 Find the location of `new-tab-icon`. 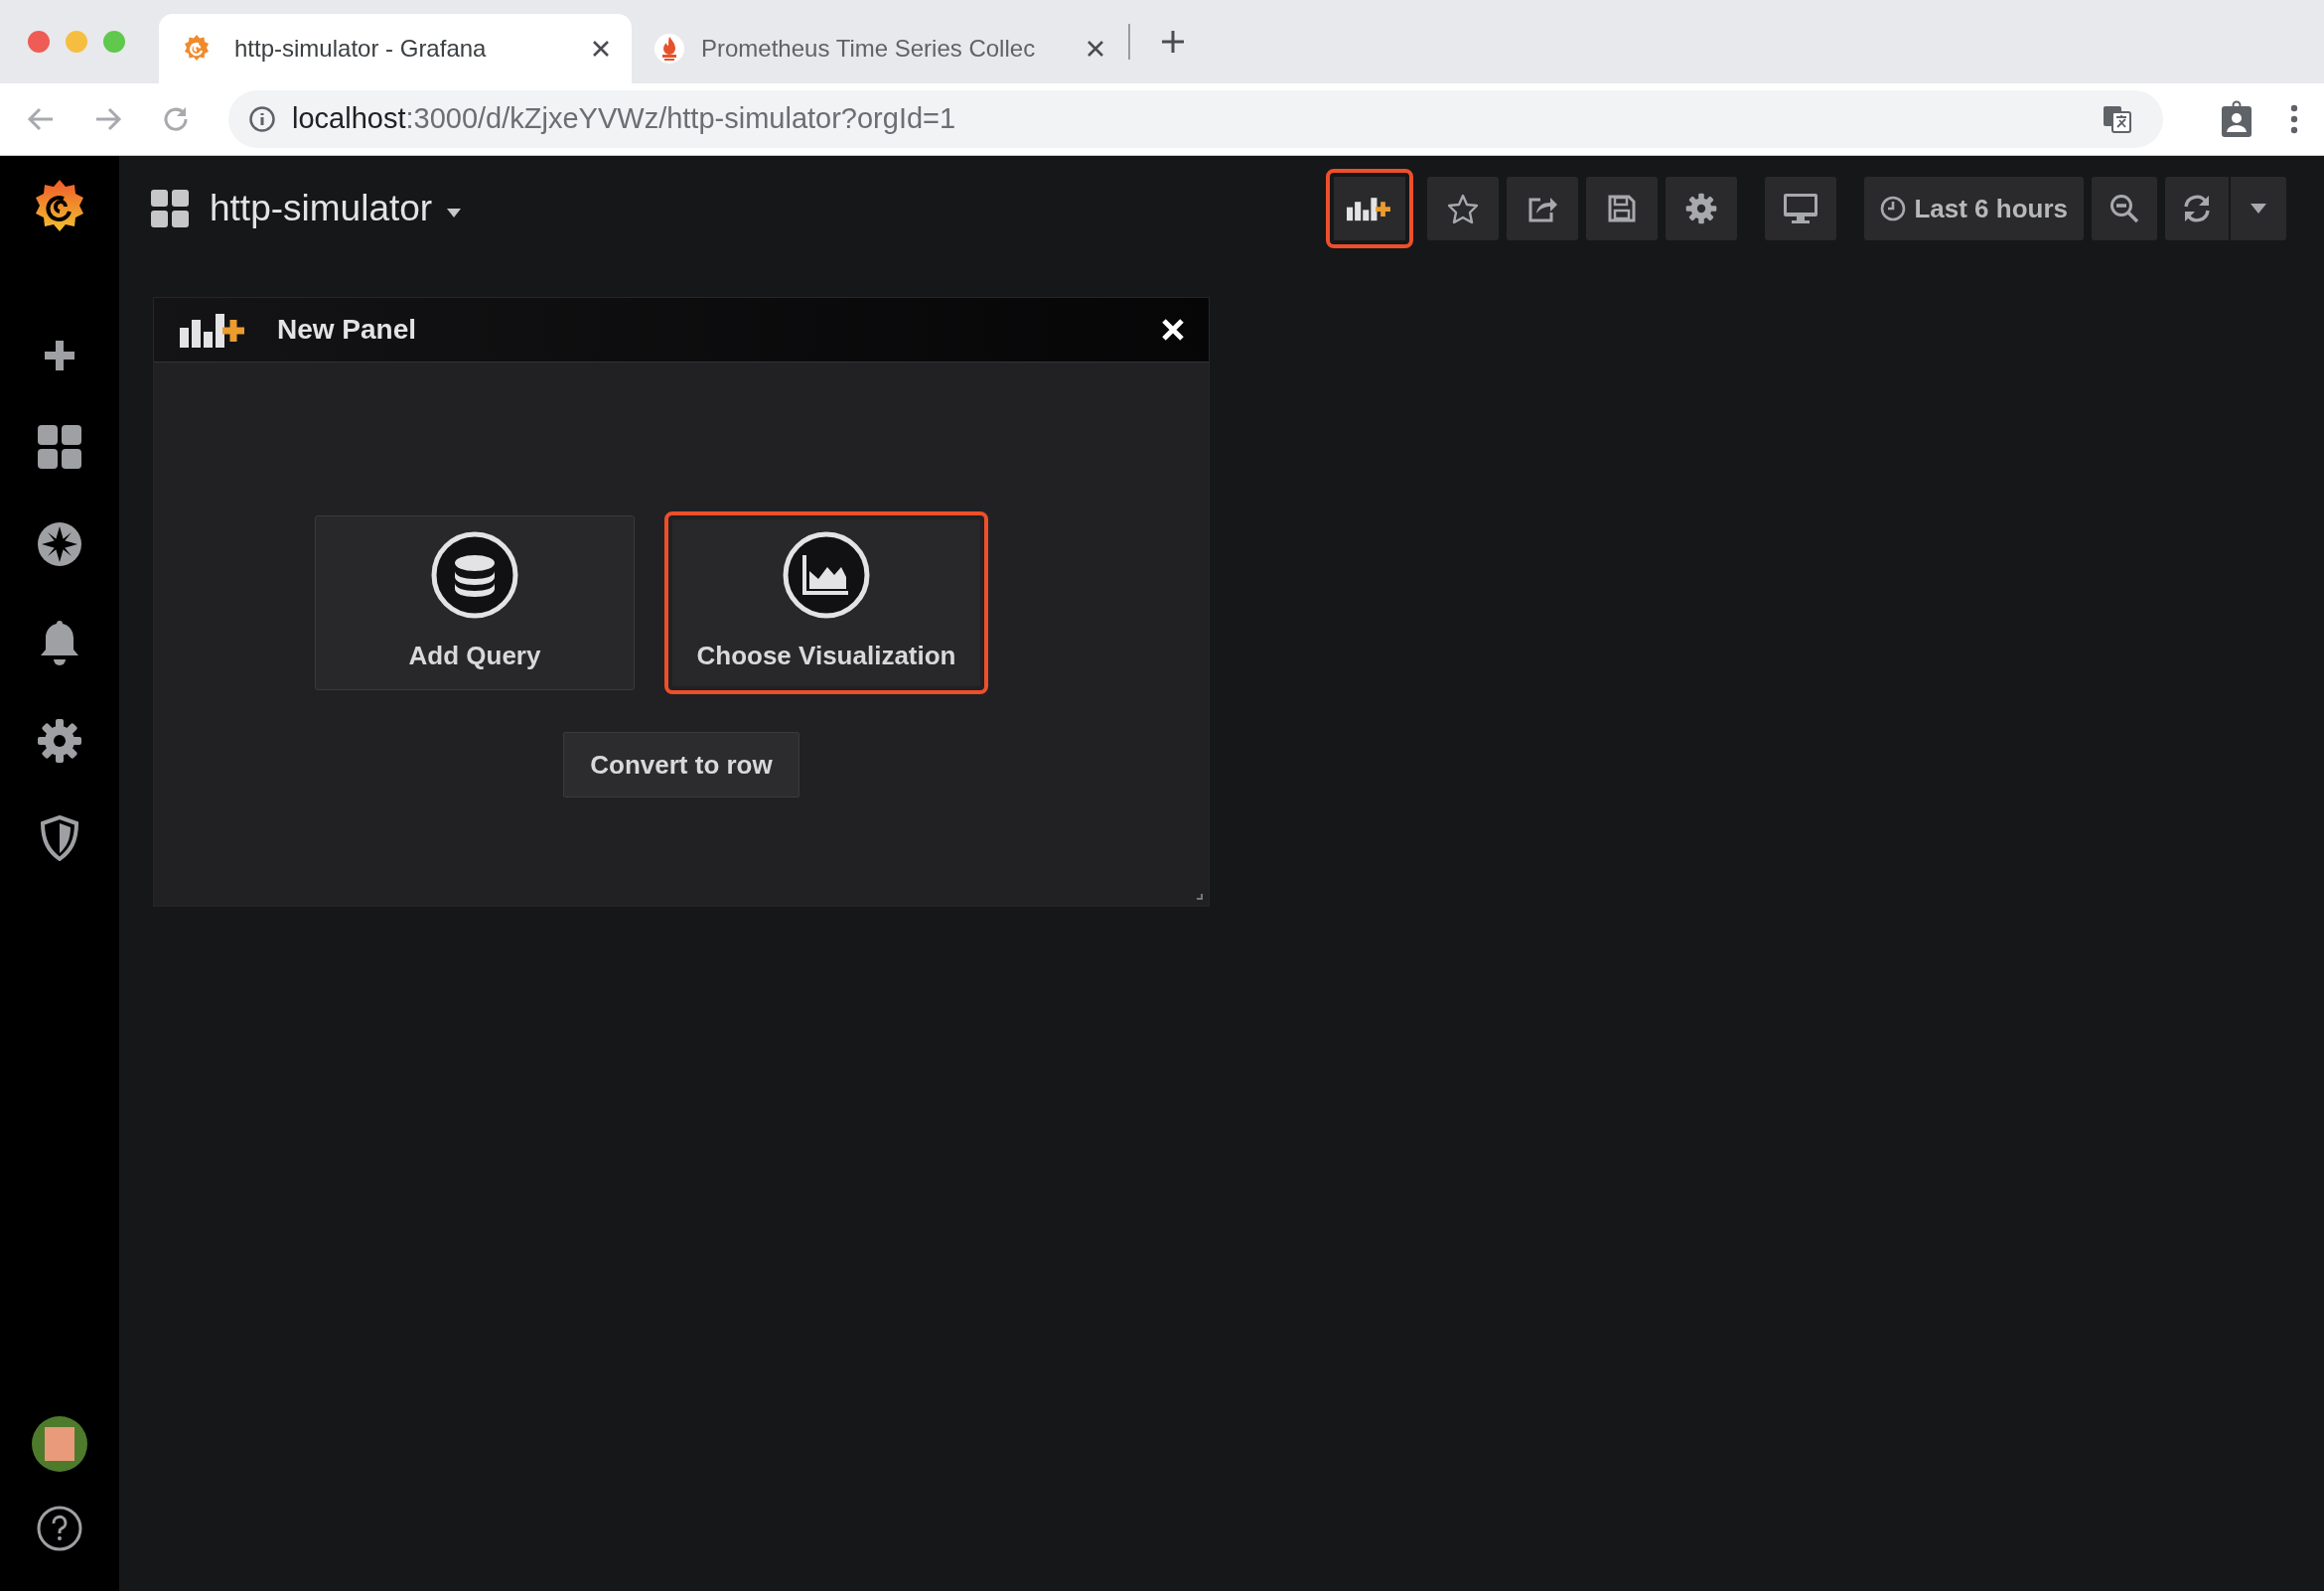

new-tab-icon is located at coordinates (1173, 42).